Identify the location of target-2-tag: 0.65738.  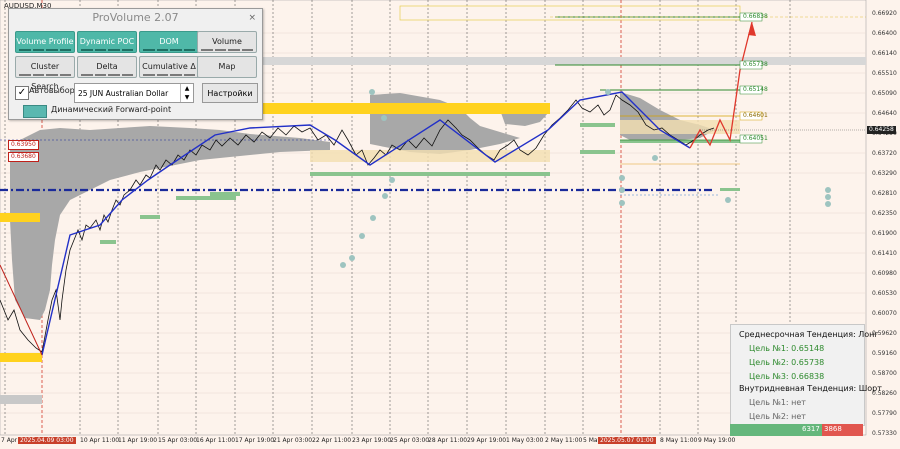
(755, 64).